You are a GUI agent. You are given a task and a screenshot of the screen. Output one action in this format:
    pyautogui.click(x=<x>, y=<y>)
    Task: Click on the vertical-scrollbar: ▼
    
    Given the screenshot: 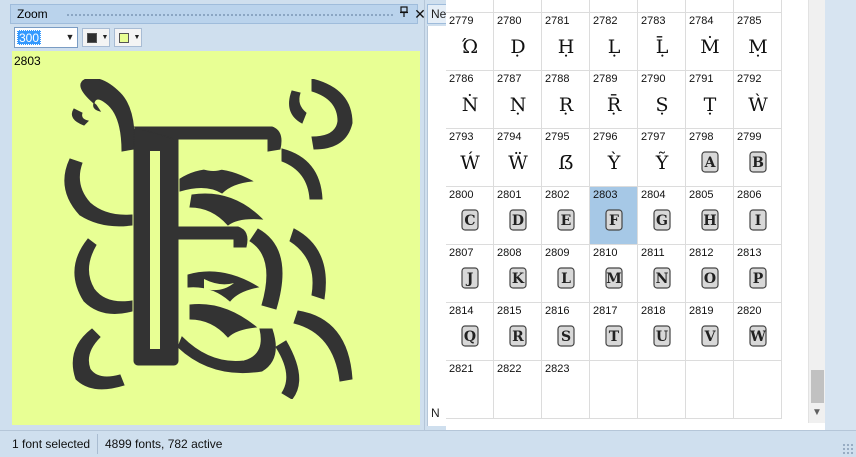 What is the action you would take?
    pyautogui.click(x=816, y=211)
    